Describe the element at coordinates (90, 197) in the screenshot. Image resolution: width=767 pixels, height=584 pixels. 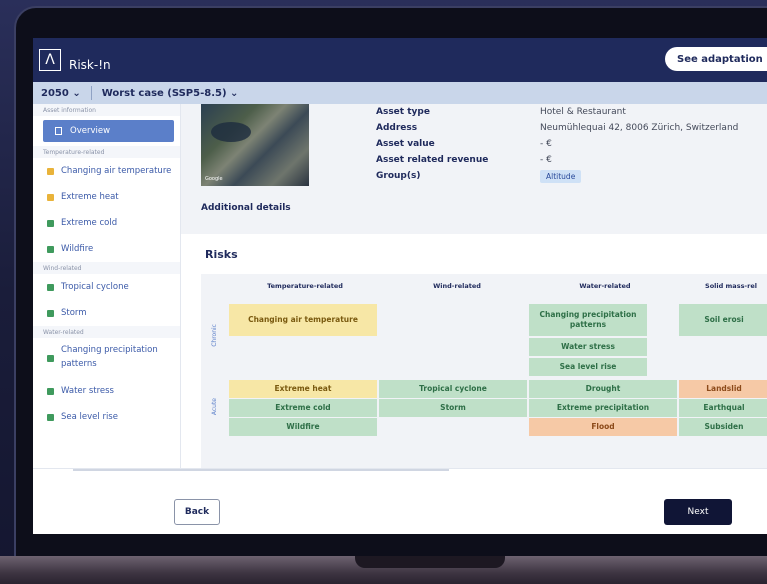
I see `sidebar-item-label: Extreme heat` at that location.